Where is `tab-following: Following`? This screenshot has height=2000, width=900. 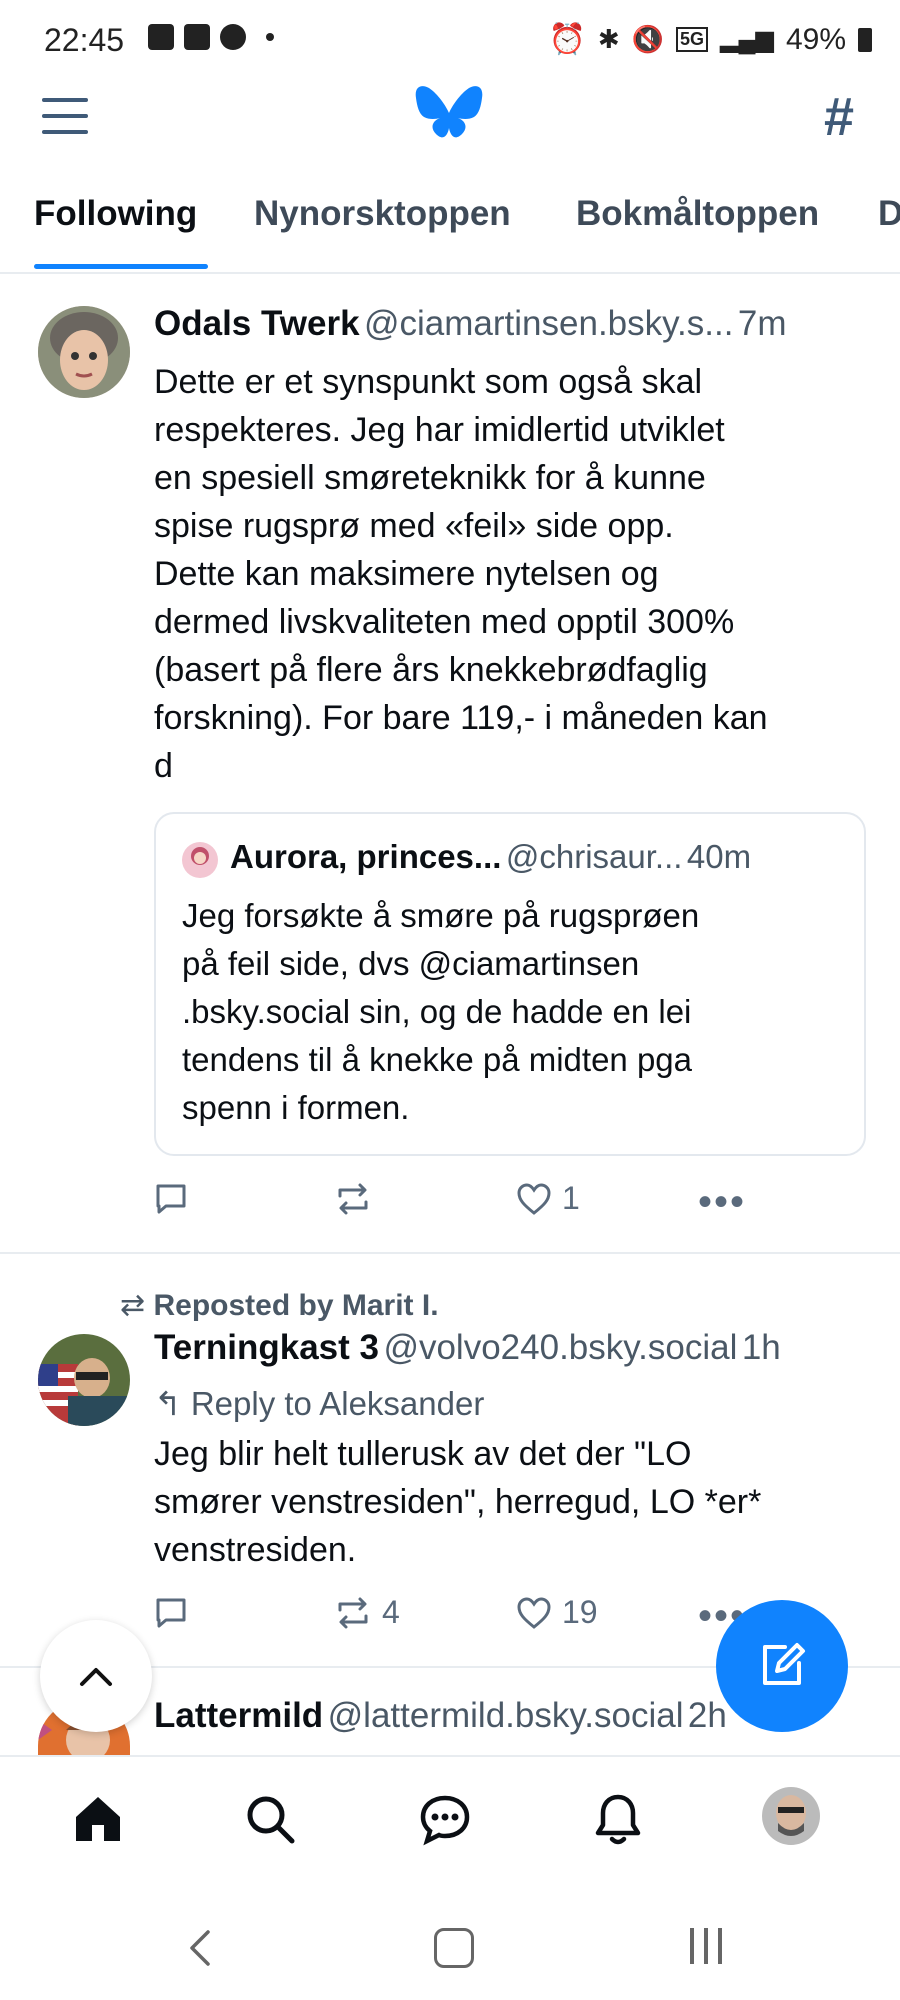
tab-following: Following is located at coordinates (115, 214).